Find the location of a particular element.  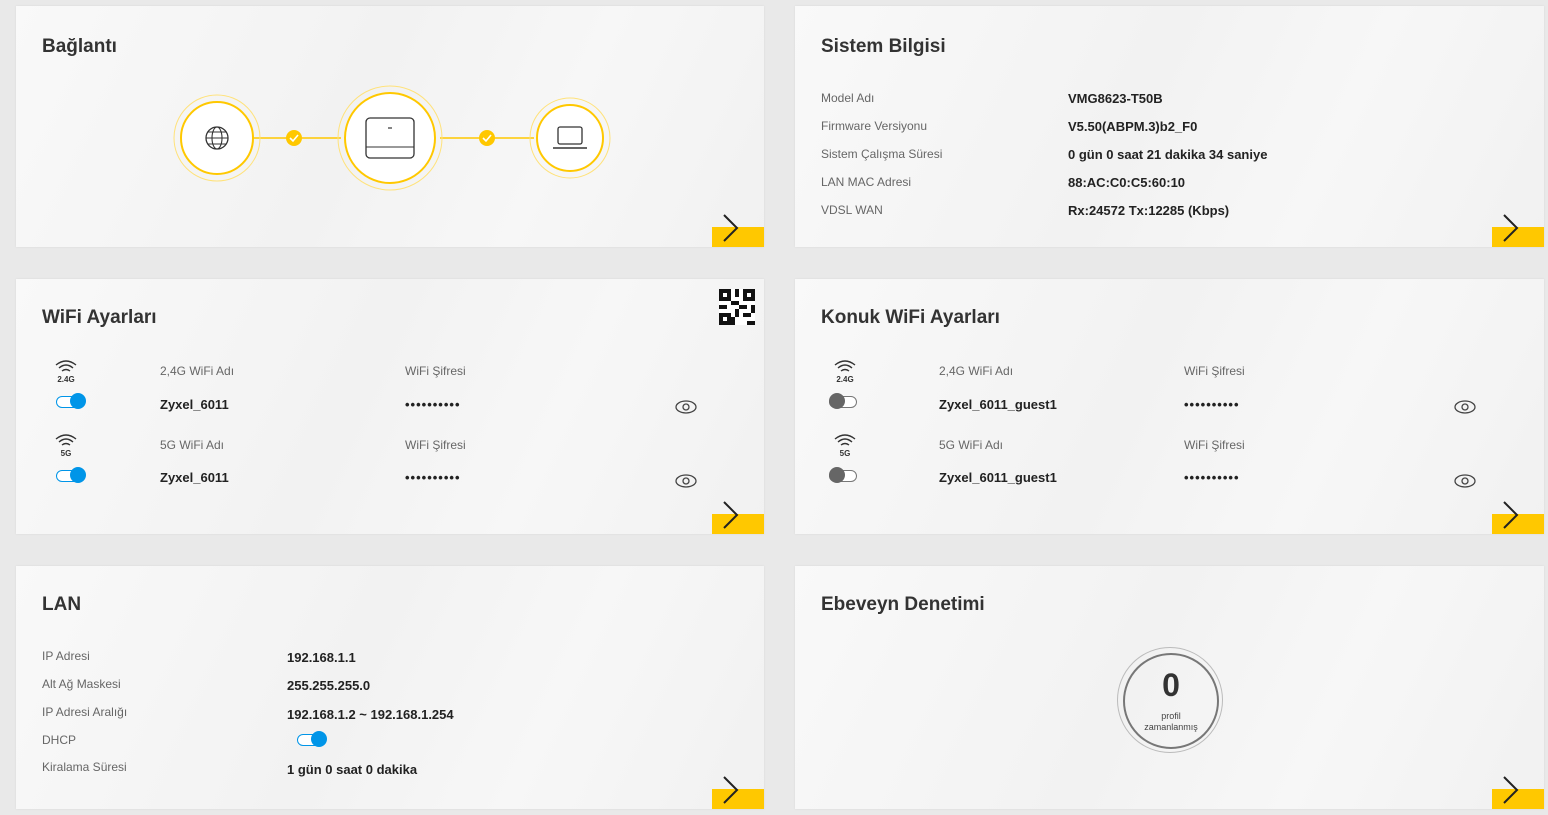

router-icon is located at coordinates (390, 138).